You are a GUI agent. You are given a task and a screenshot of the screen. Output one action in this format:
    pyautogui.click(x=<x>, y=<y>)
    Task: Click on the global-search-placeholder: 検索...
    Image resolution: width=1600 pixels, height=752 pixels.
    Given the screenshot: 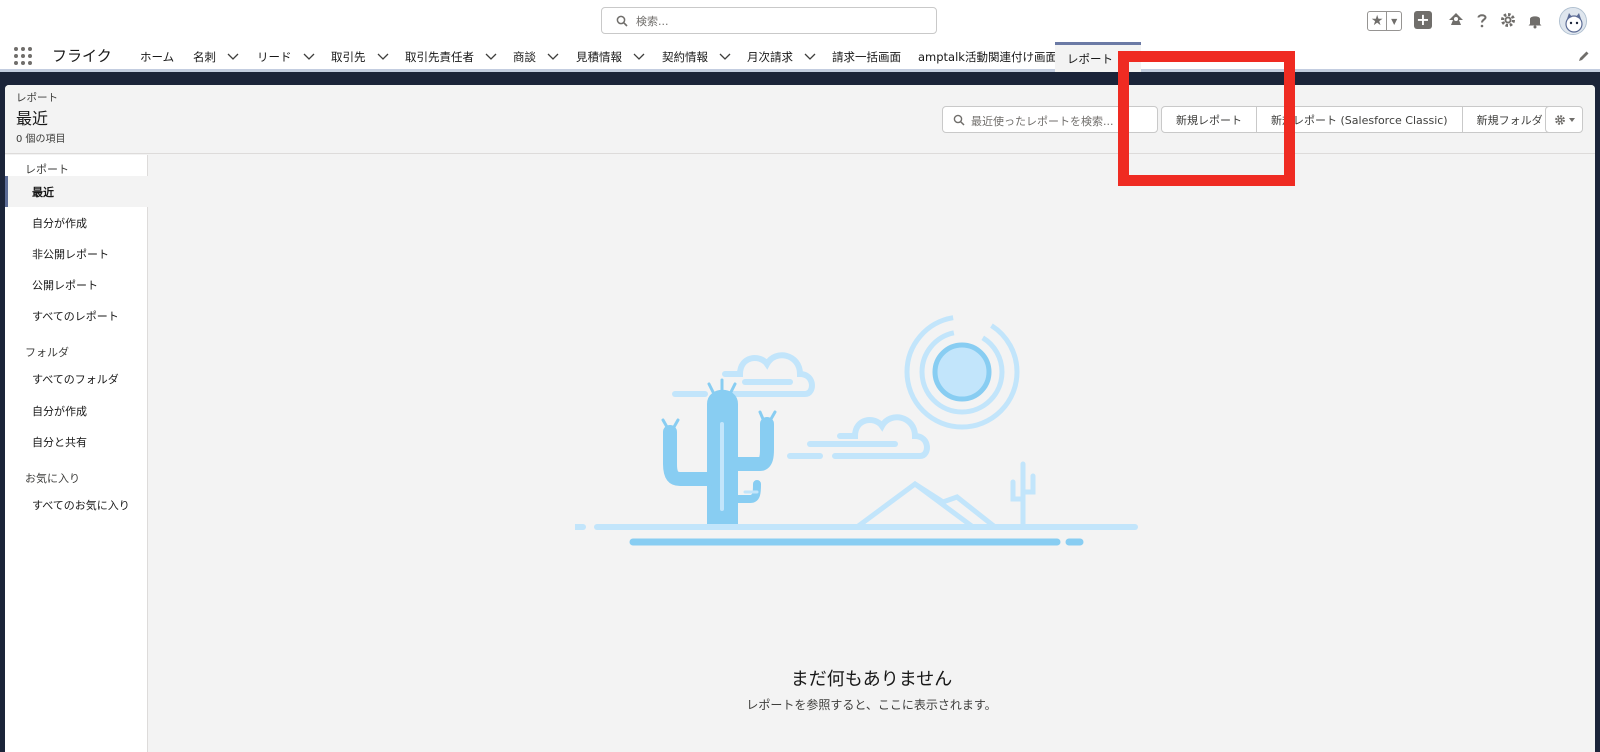 What is the action you would take?
    pyautogui.click(x=652, y=21)
    